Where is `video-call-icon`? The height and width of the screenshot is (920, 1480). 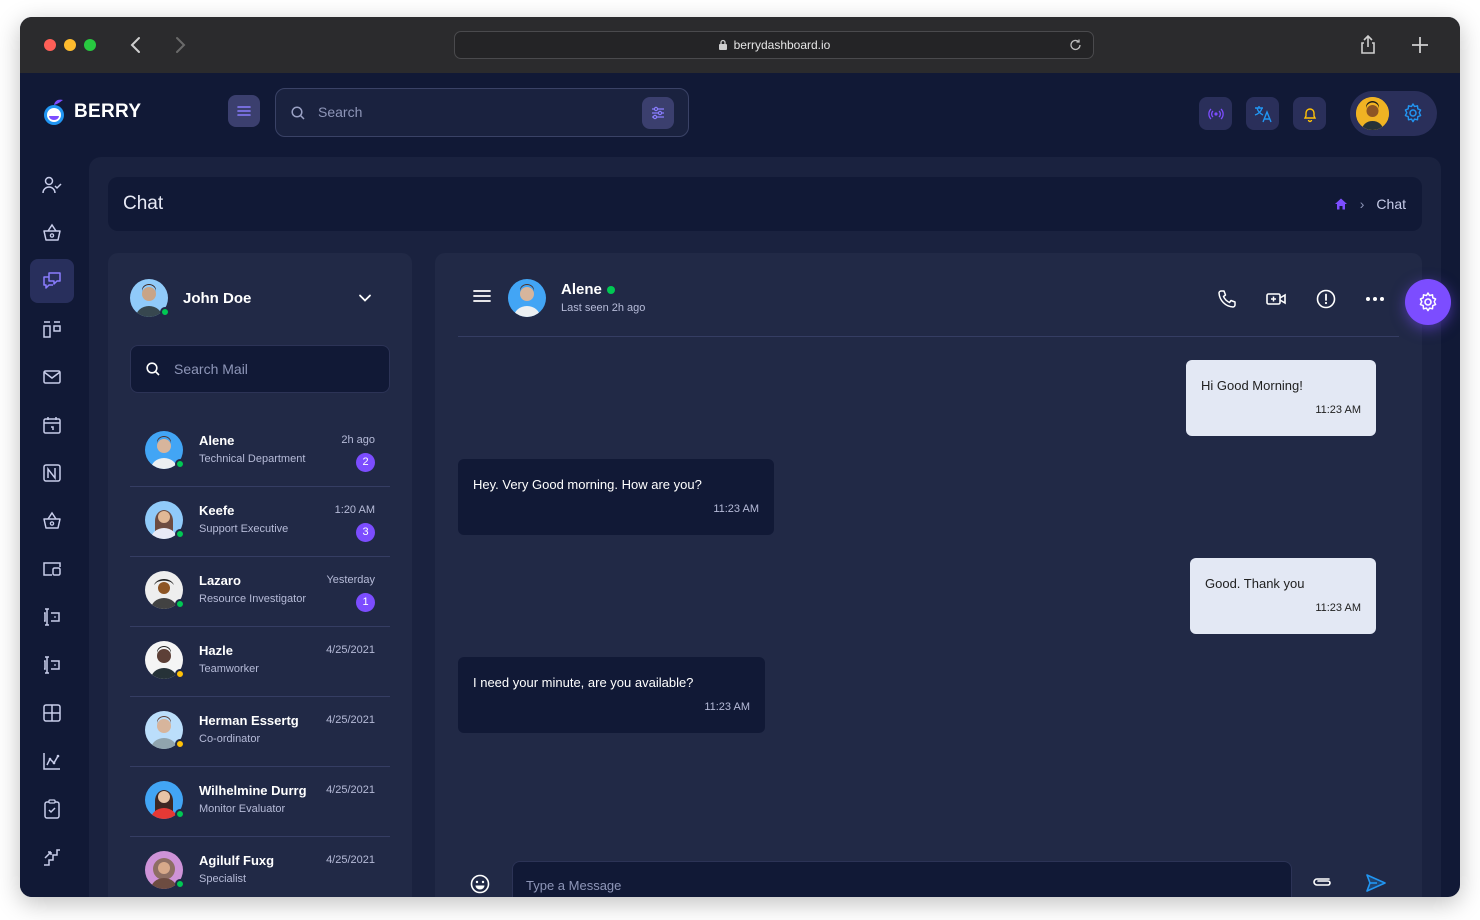 video-call-icon is located at coordinates (1276, 299).